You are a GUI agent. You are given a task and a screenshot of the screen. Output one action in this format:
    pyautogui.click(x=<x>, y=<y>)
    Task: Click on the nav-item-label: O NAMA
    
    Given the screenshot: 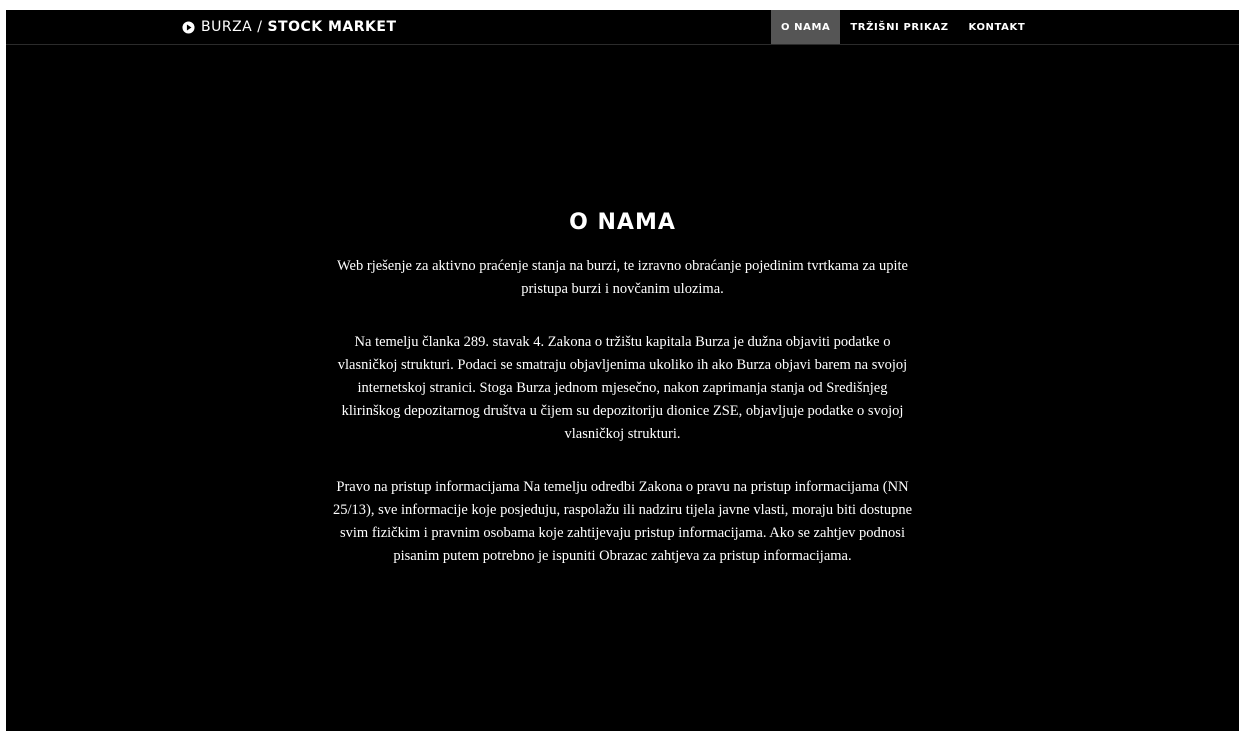 What is the action you would take?
    pyautogui.click(x=806, y=27)
    